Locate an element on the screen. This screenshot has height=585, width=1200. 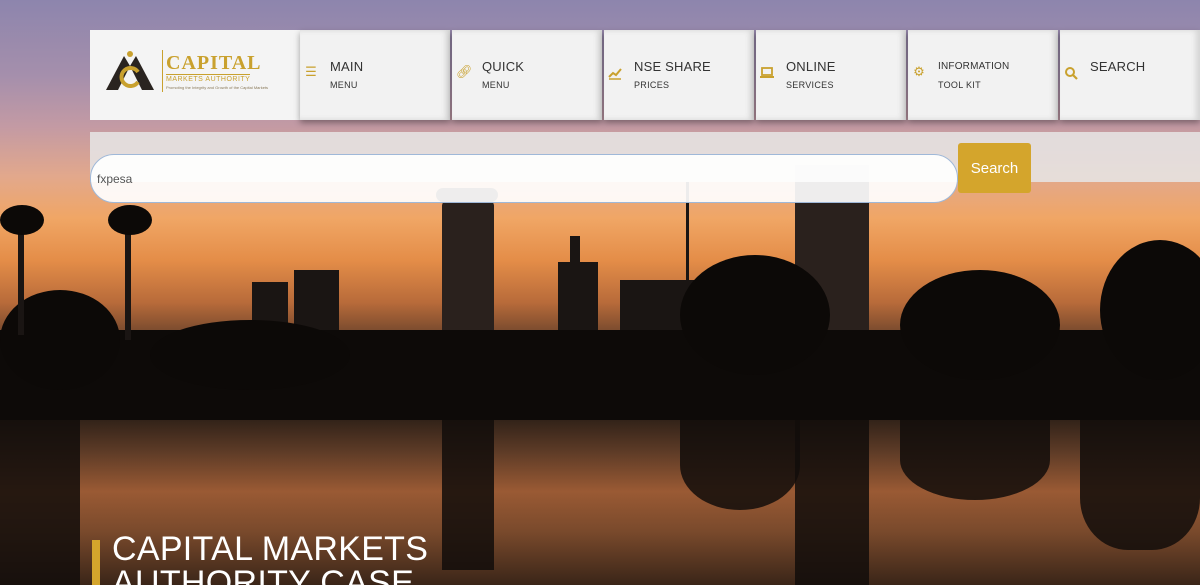
search-icon is located at coordinates (1071, 73).